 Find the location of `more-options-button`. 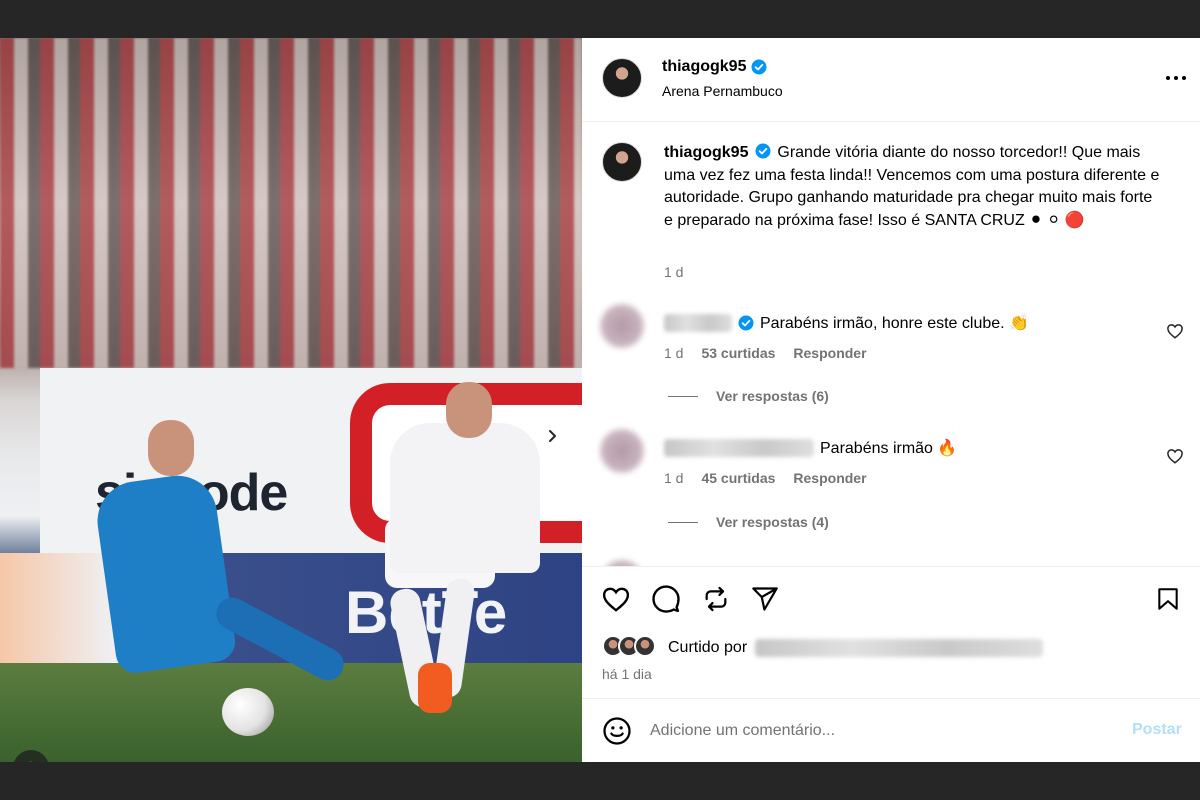

more-options-button is located at coordinates (1176, 78).